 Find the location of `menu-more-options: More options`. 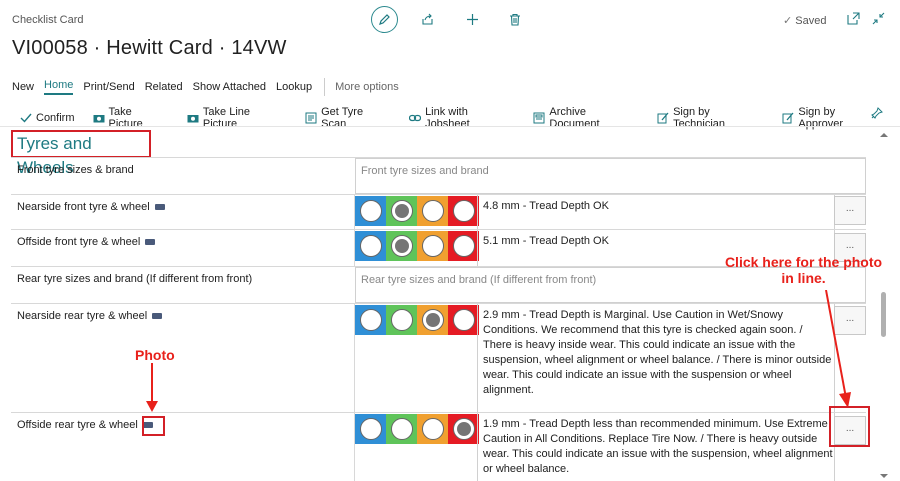

menu-more-options: More options is located at coordinates (367, 87).